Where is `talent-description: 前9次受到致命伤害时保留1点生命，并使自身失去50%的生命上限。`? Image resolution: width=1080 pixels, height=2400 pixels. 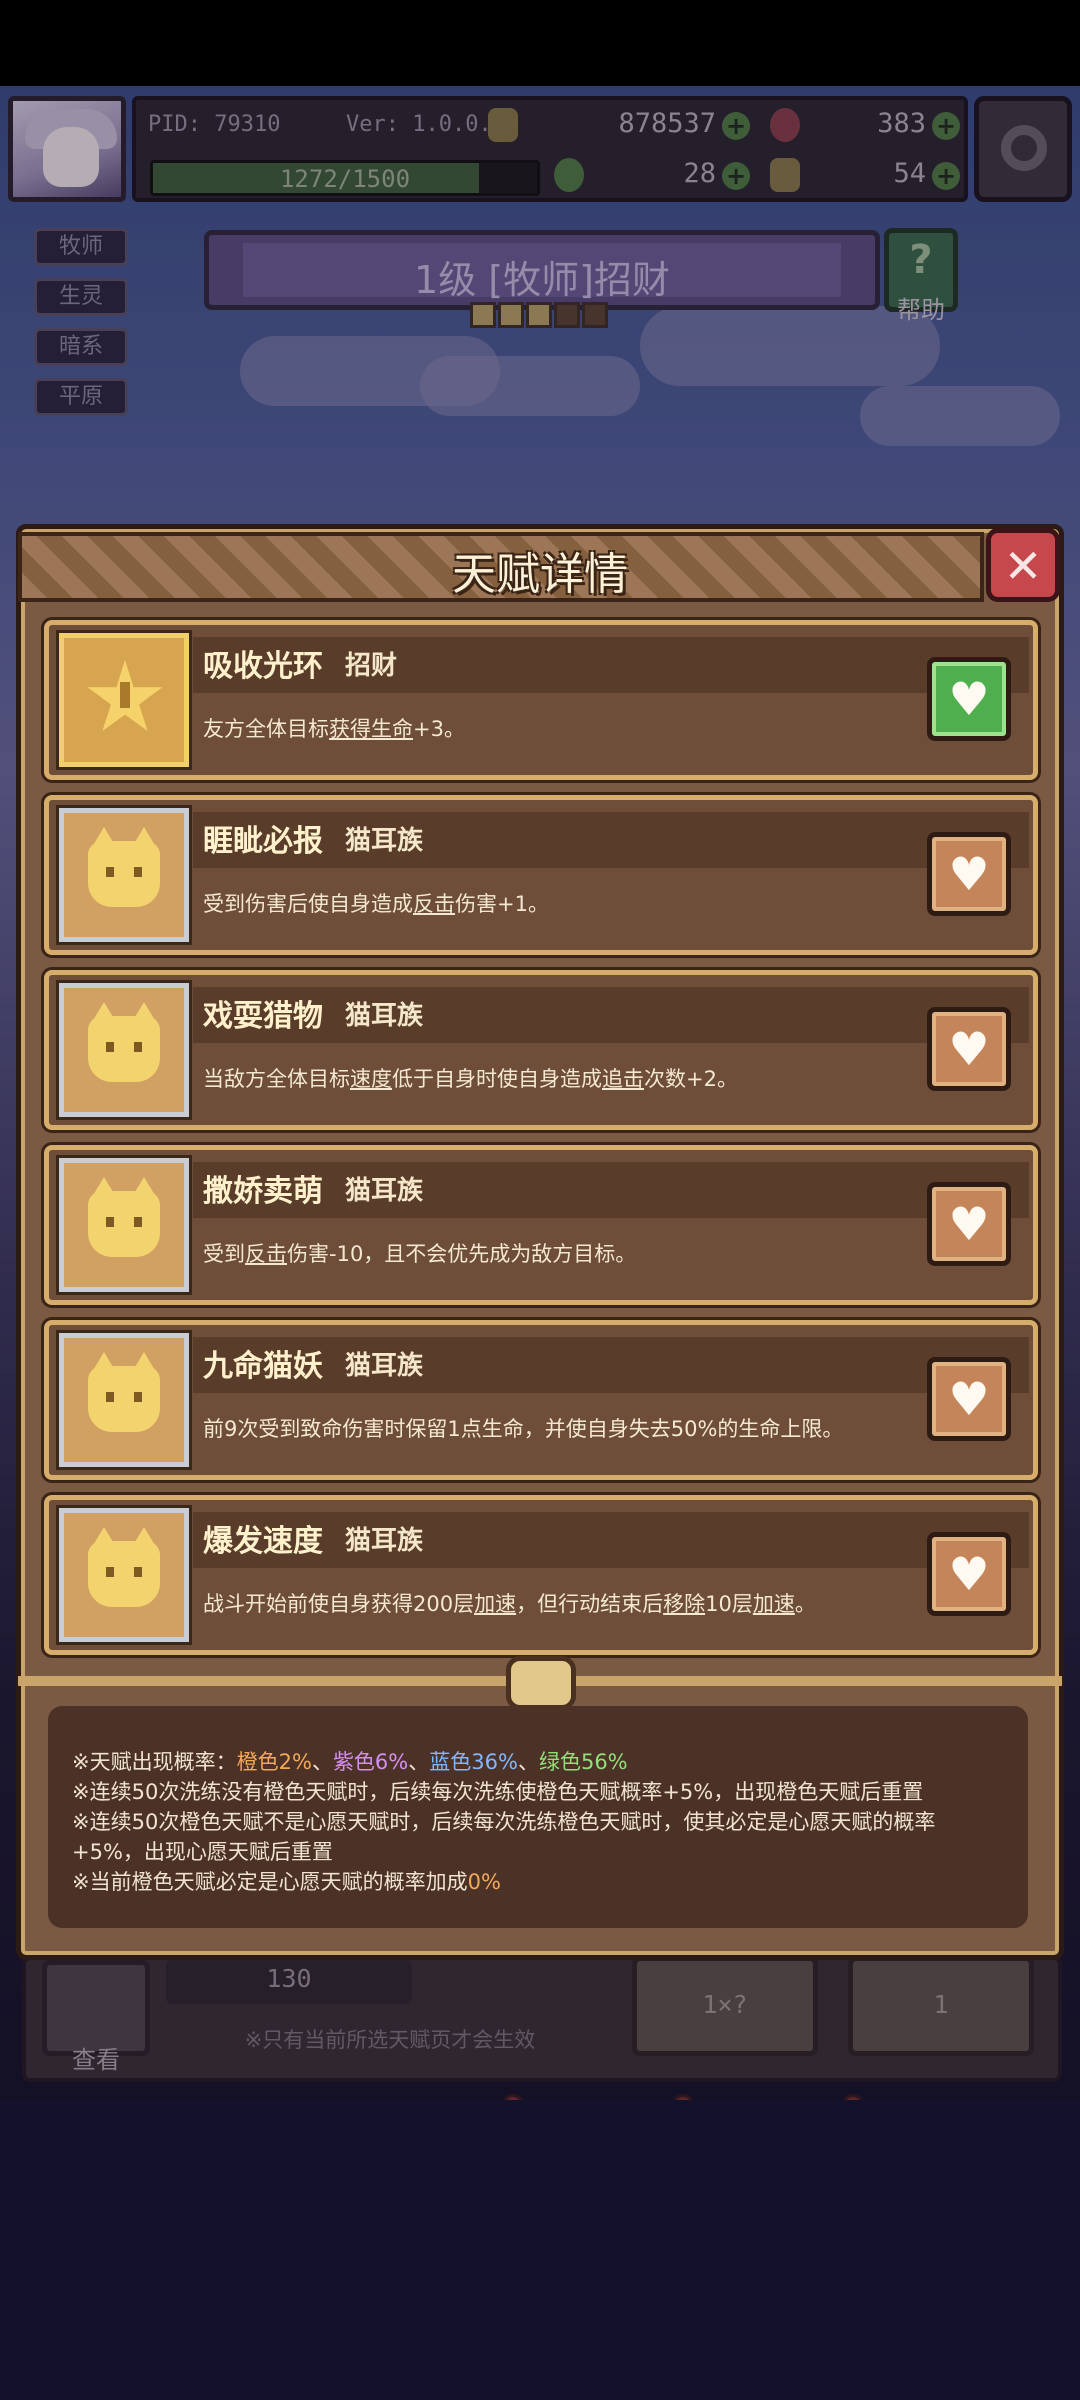
talent-description: 前9次受到致命伤害时保留1点生命，并使自身失去50%的生命上限。 is located at coordinates (573, 1428).